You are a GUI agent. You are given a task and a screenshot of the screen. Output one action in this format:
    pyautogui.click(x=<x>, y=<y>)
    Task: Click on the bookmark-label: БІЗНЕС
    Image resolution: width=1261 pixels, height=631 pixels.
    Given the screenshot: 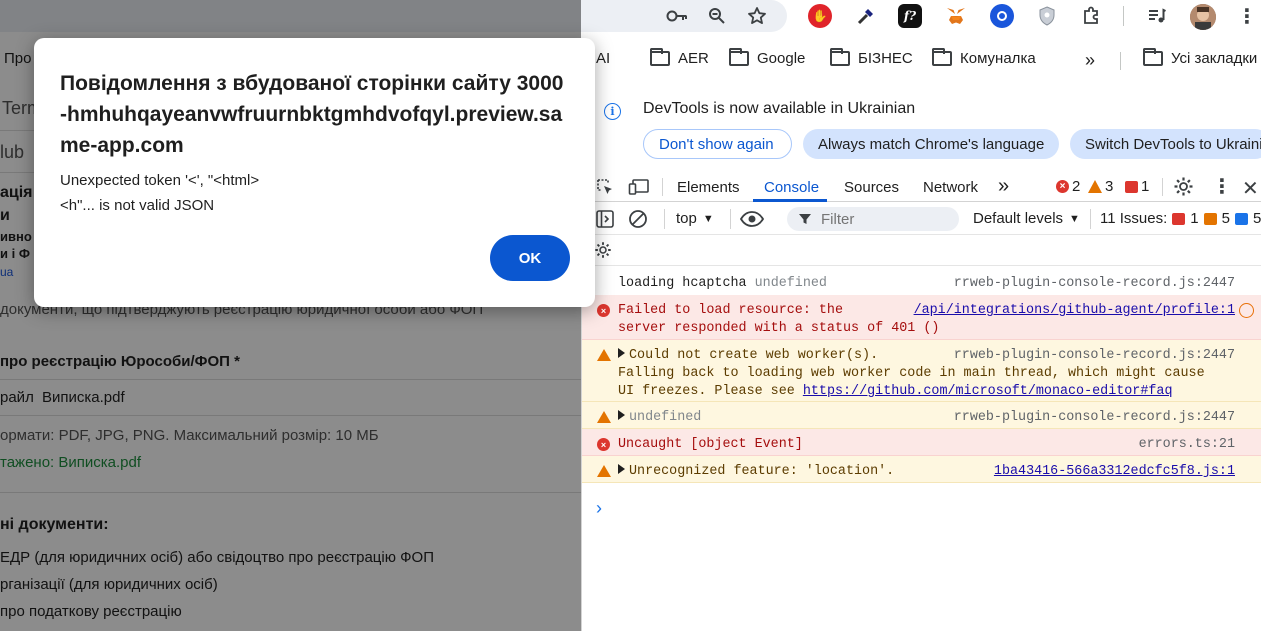 What is the action you would take?
    pyautogui.click(x=885, y=58)
    